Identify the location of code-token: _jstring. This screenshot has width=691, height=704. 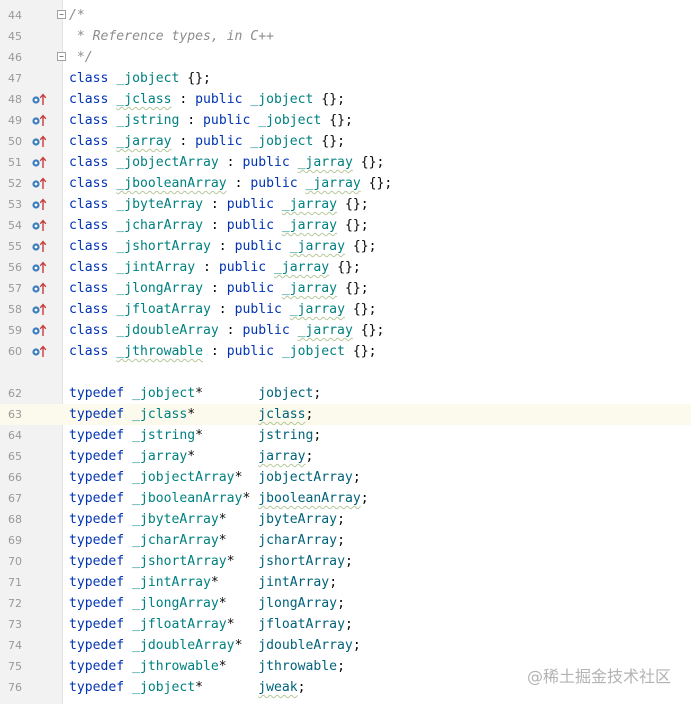
(164, 435).